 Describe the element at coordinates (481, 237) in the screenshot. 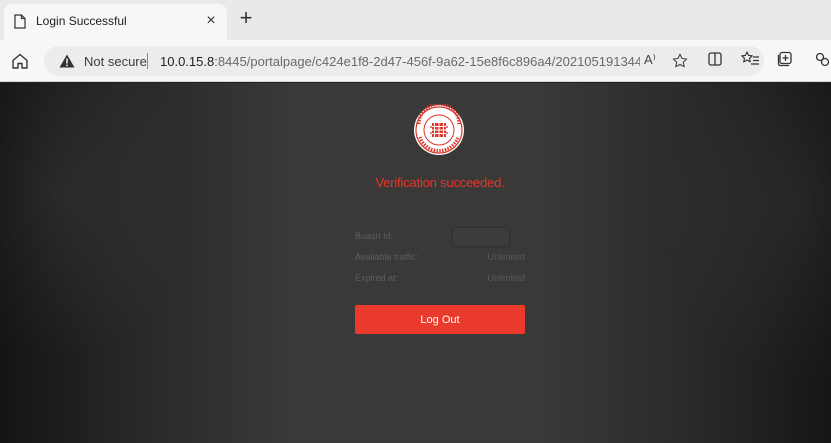

I see `redacted-value` at that location.